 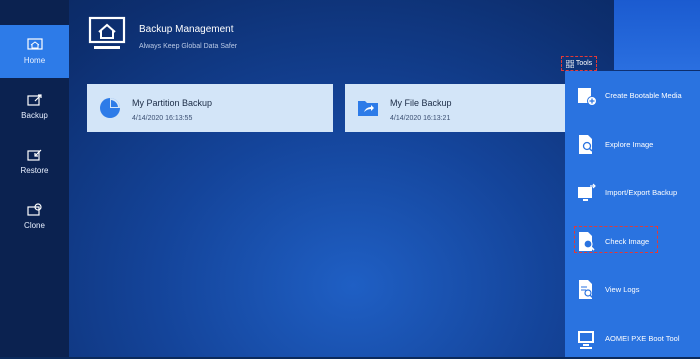 I want to click on sidebar-item-label: Clone, so click(x=34, y=225).